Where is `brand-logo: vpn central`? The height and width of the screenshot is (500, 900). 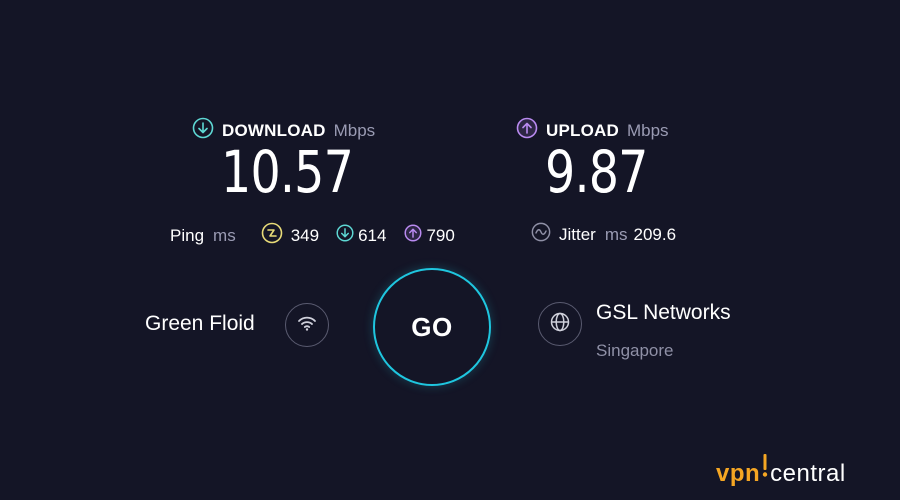 brand-logo: vpn central is located at coordinates (781, 471).